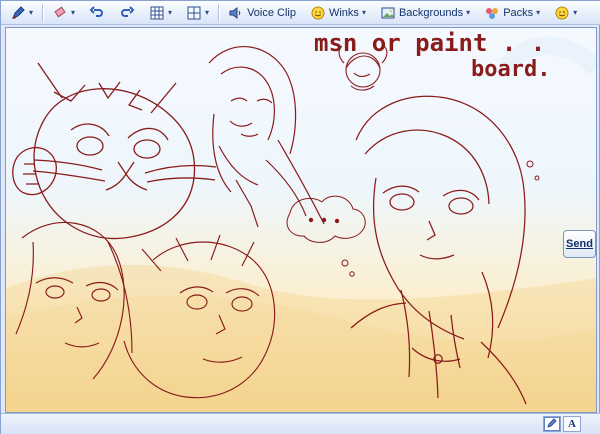  Describe the element at coordinates (266, 137) in the screenshot. I see `upper-girl-sketch` at that location.